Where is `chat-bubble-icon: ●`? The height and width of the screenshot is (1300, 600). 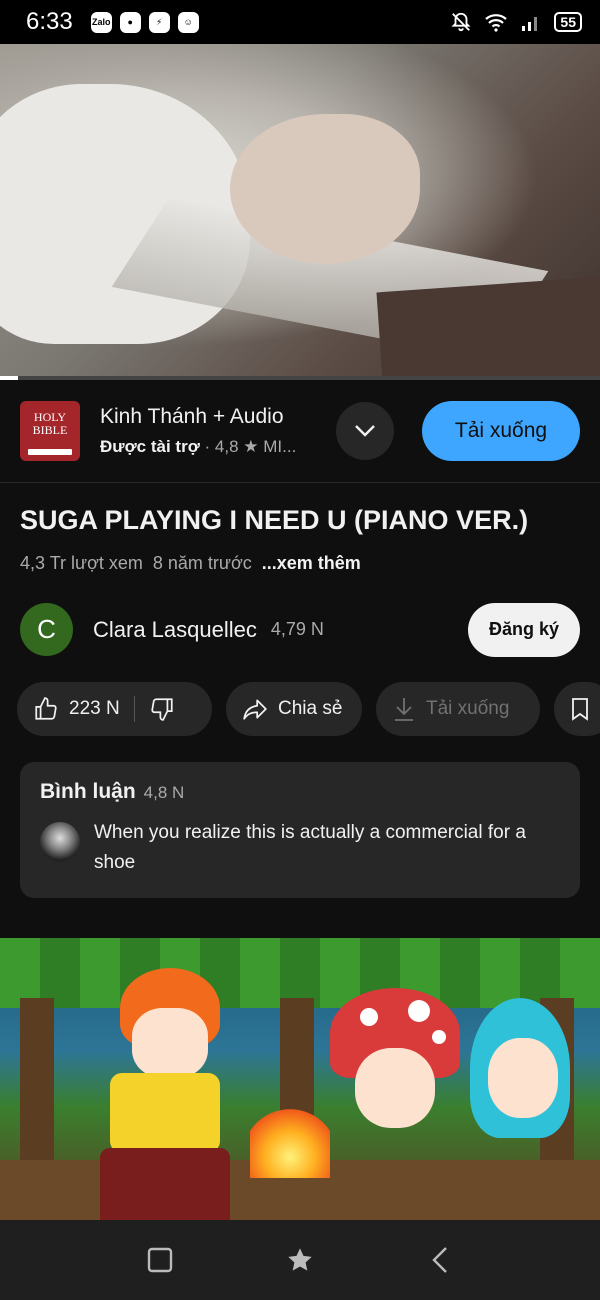
chat-bubble-icon: ● is located at coordinates (130, 22).